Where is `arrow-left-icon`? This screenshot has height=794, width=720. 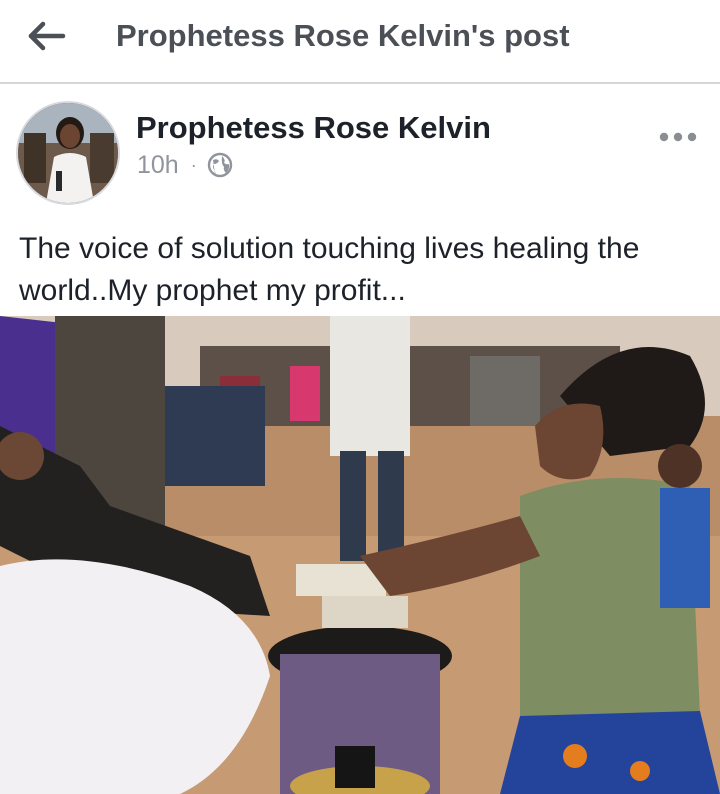 arrow-left-icon is located at coordinates (47, 36).